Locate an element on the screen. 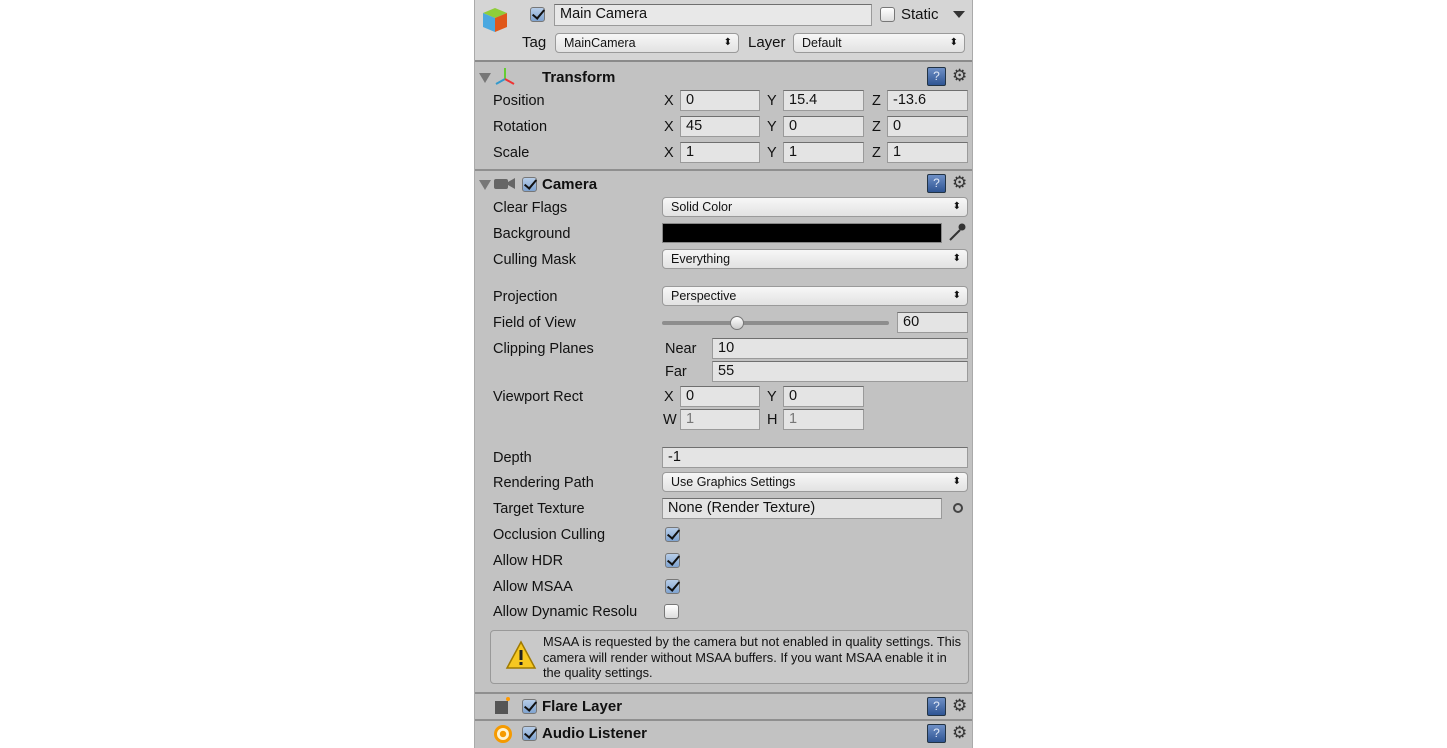 The width and height of the screenshot is (1447, 748). fov-label: Field of View is located at coordinates (534, 323).